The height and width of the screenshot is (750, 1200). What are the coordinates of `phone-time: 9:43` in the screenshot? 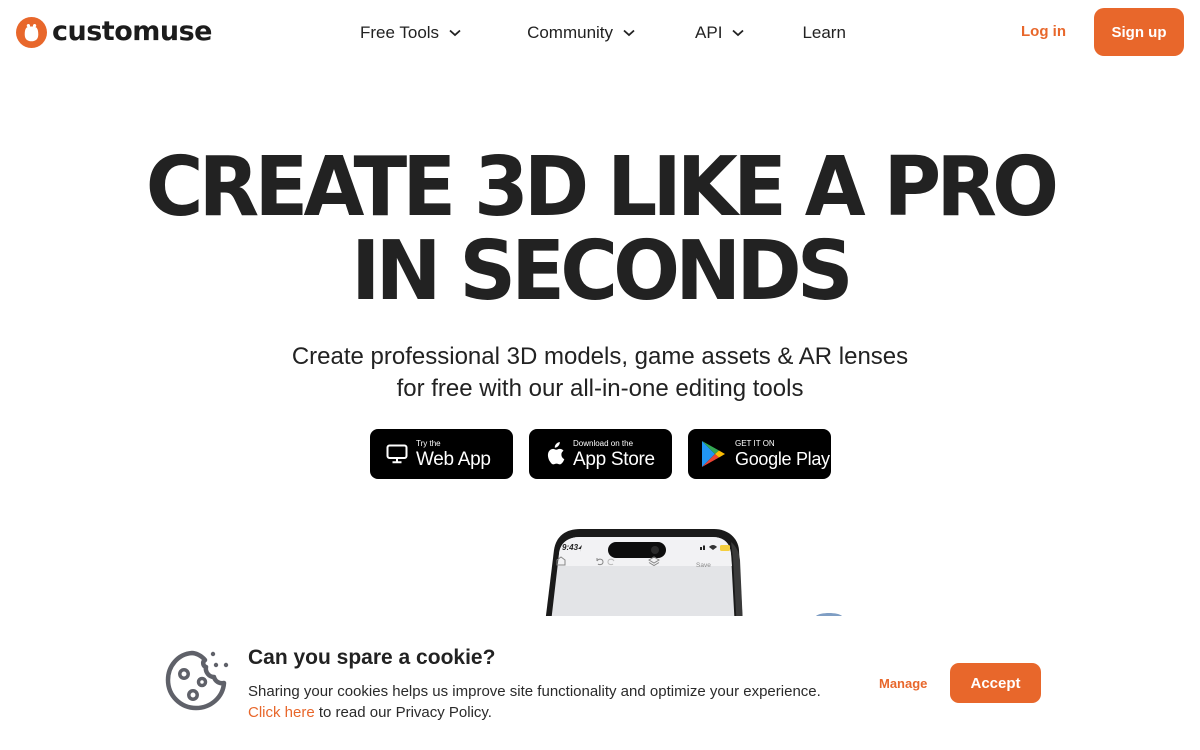 It's located at (570, 547).